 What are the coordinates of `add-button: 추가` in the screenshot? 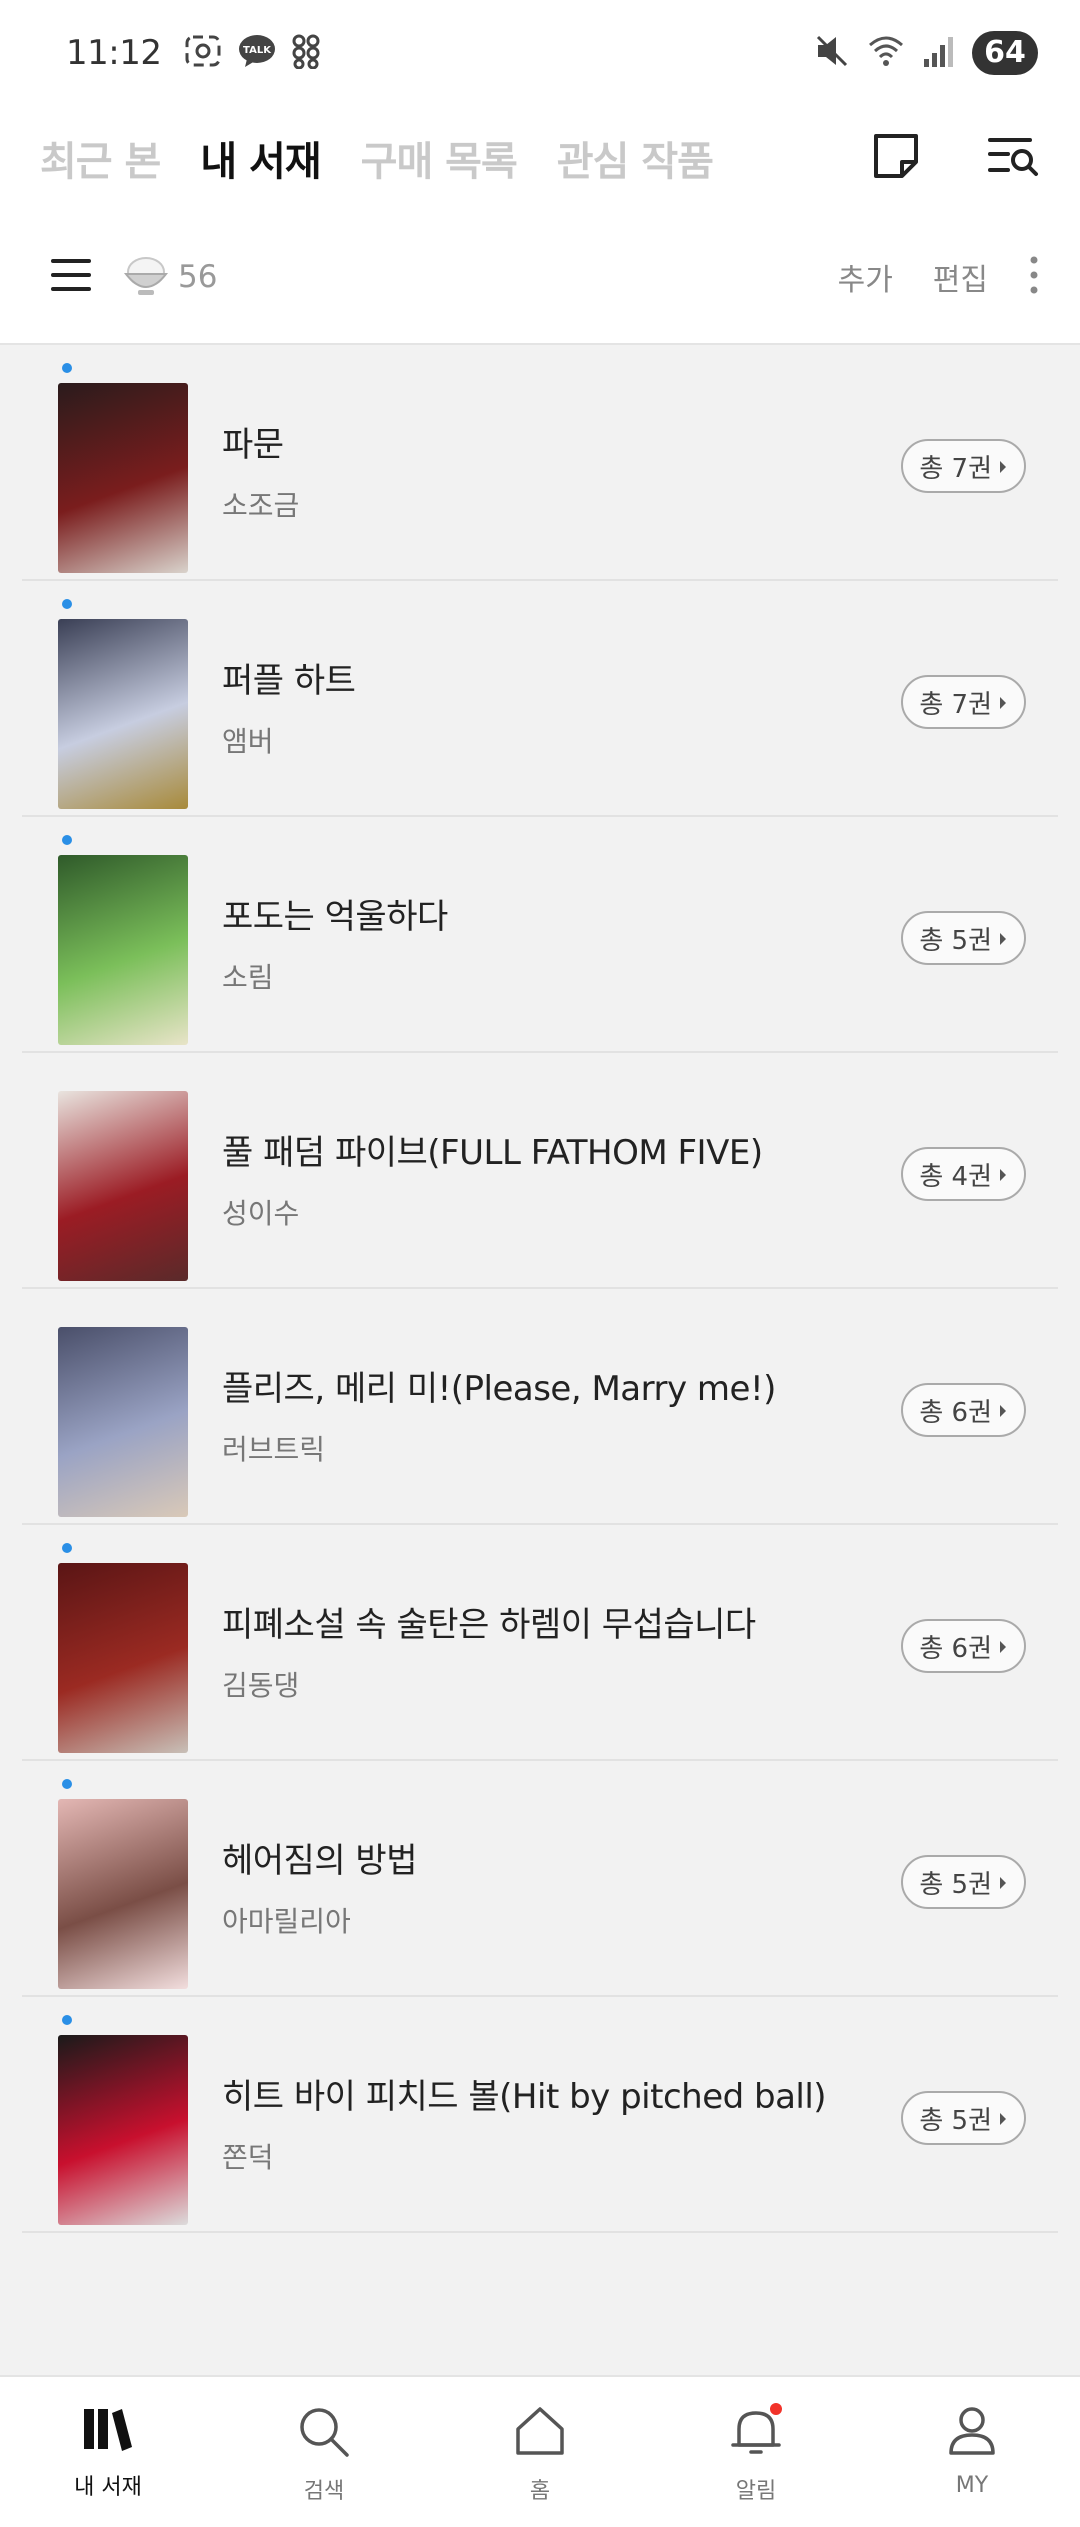 It's located at (865, 277).